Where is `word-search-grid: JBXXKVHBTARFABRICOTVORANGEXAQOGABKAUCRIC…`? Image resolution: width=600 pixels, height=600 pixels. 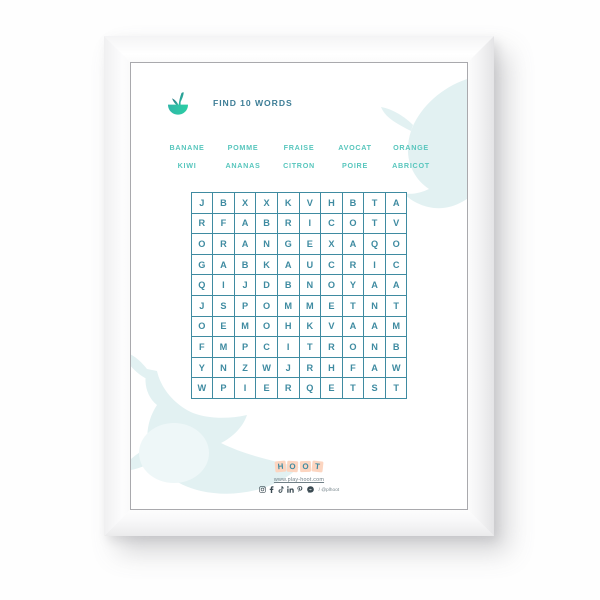 word-search-grid: JBXXKVHBTARFABRICOTVORANGEXAQOGABKAUCRIC… is located at coordinates (299, 295).